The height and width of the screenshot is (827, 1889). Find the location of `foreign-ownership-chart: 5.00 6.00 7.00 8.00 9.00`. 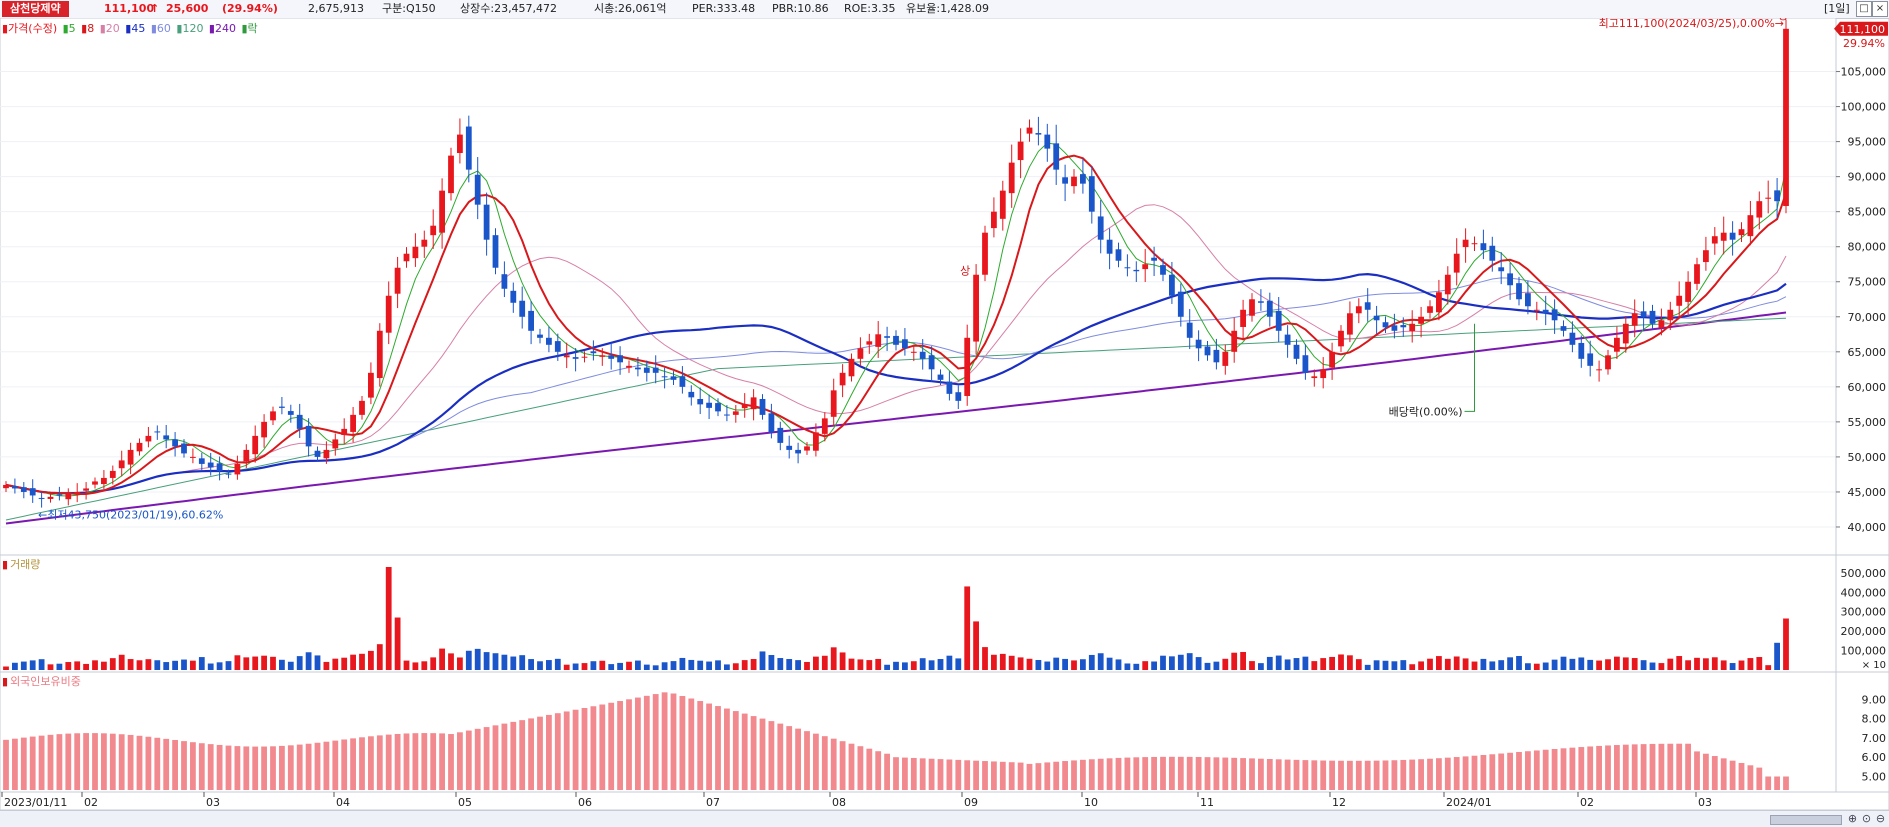

foreign-ownership-chart: 5.00 6.00 7.00 8.00 9.00 is located at coordinates (944, 732).